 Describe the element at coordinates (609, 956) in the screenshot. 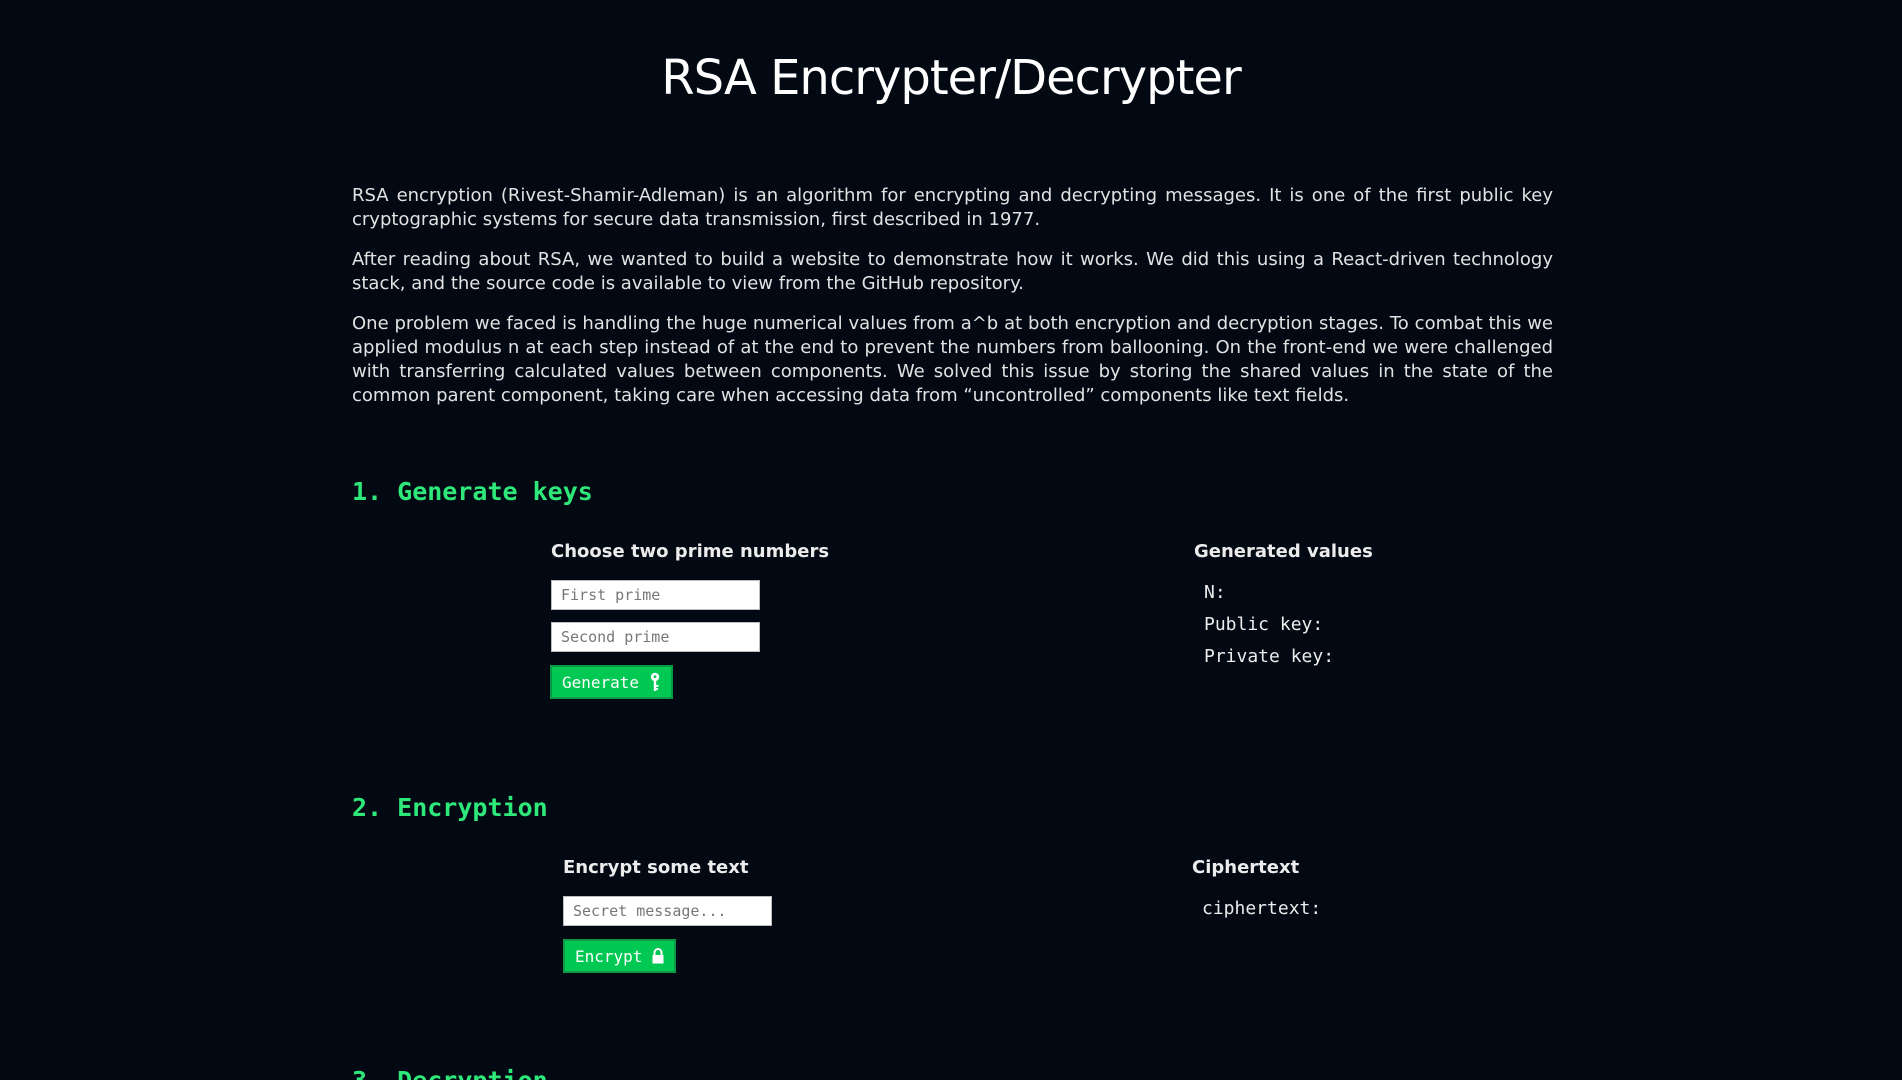

I see `encrypt-button-label: Encrypt` at that location.